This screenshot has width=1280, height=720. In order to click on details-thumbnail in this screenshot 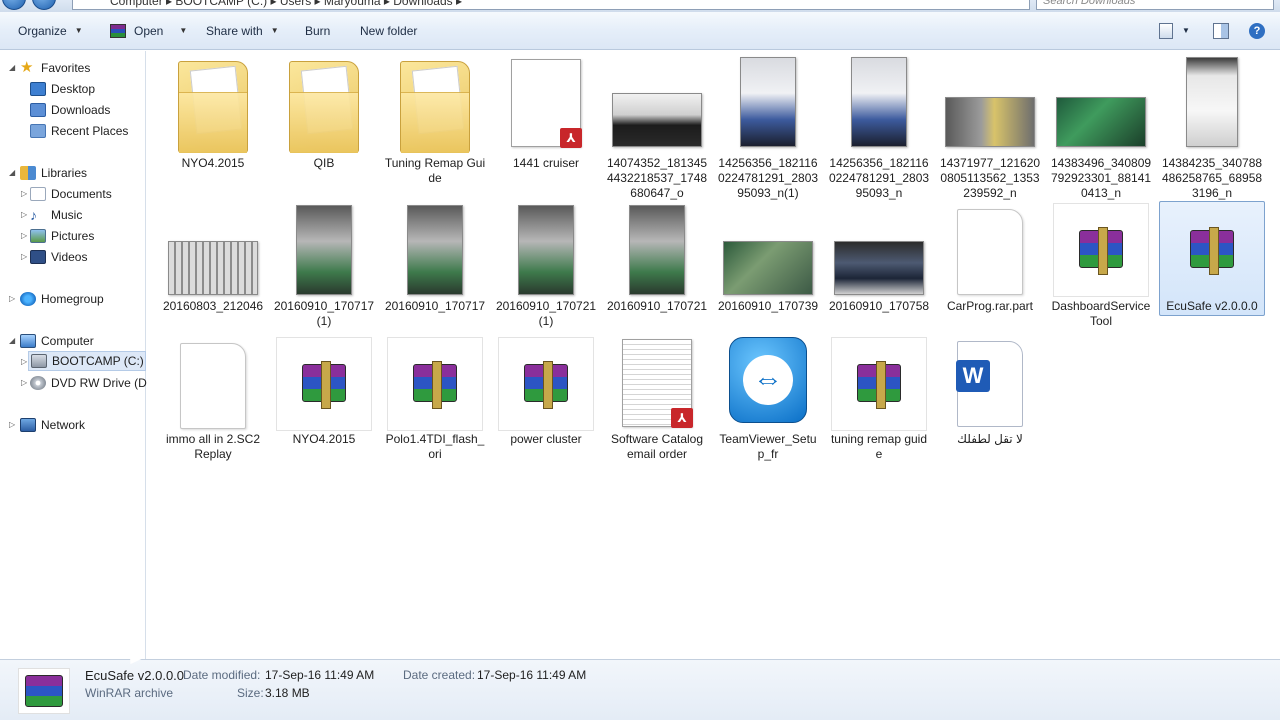, I will do `click(44, 691)`.